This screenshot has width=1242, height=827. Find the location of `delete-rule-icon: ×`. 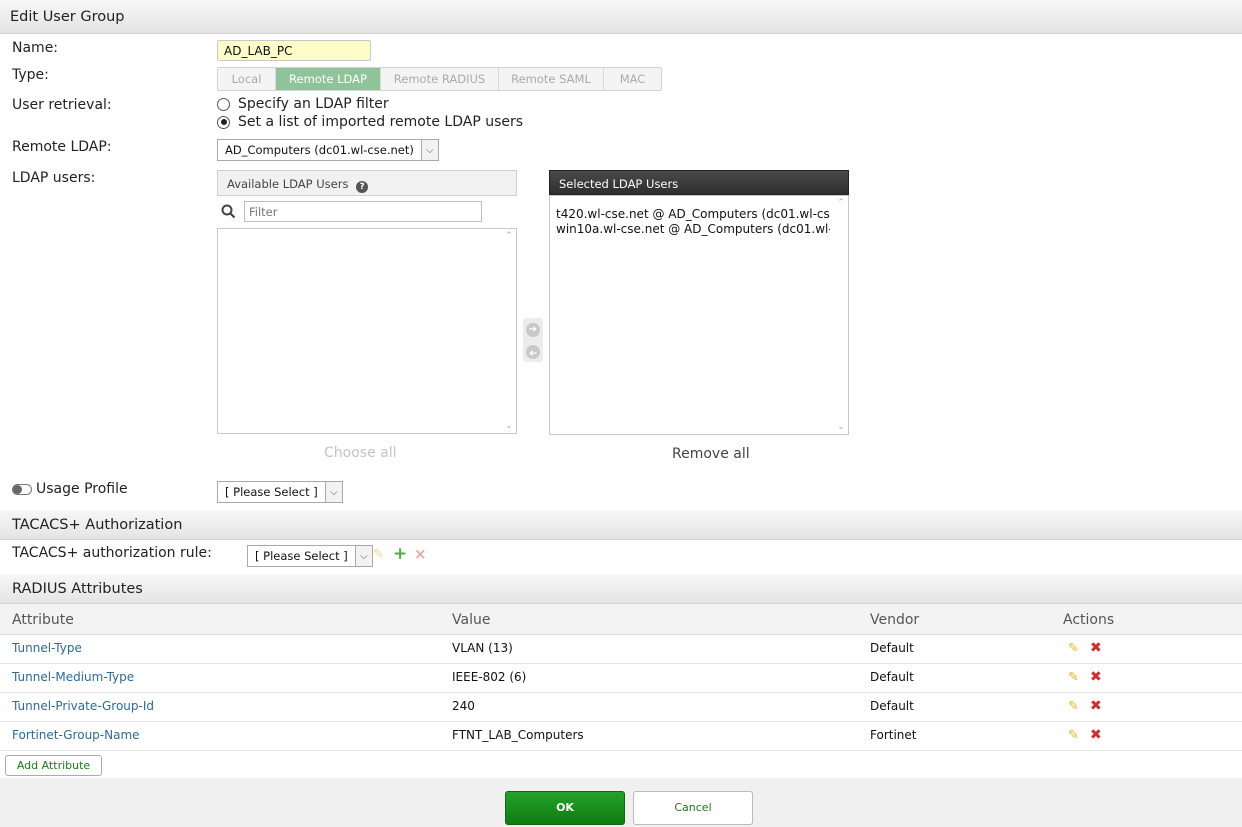

delete-rule-icon: × is located at coordinates (420, 554).